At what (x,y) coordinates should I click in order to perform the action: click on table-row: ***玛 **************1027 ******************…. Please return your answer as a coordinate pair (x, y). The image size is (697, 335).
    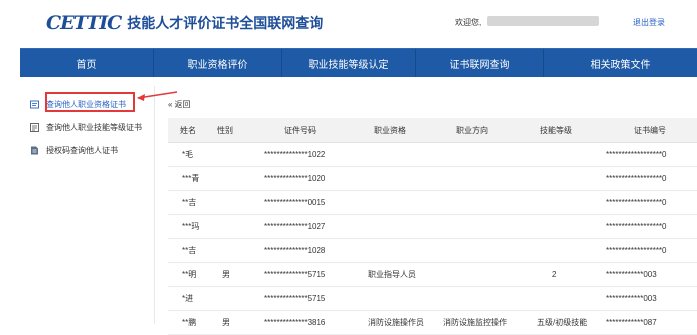
    Looking at the image, I should click on (432, 227).